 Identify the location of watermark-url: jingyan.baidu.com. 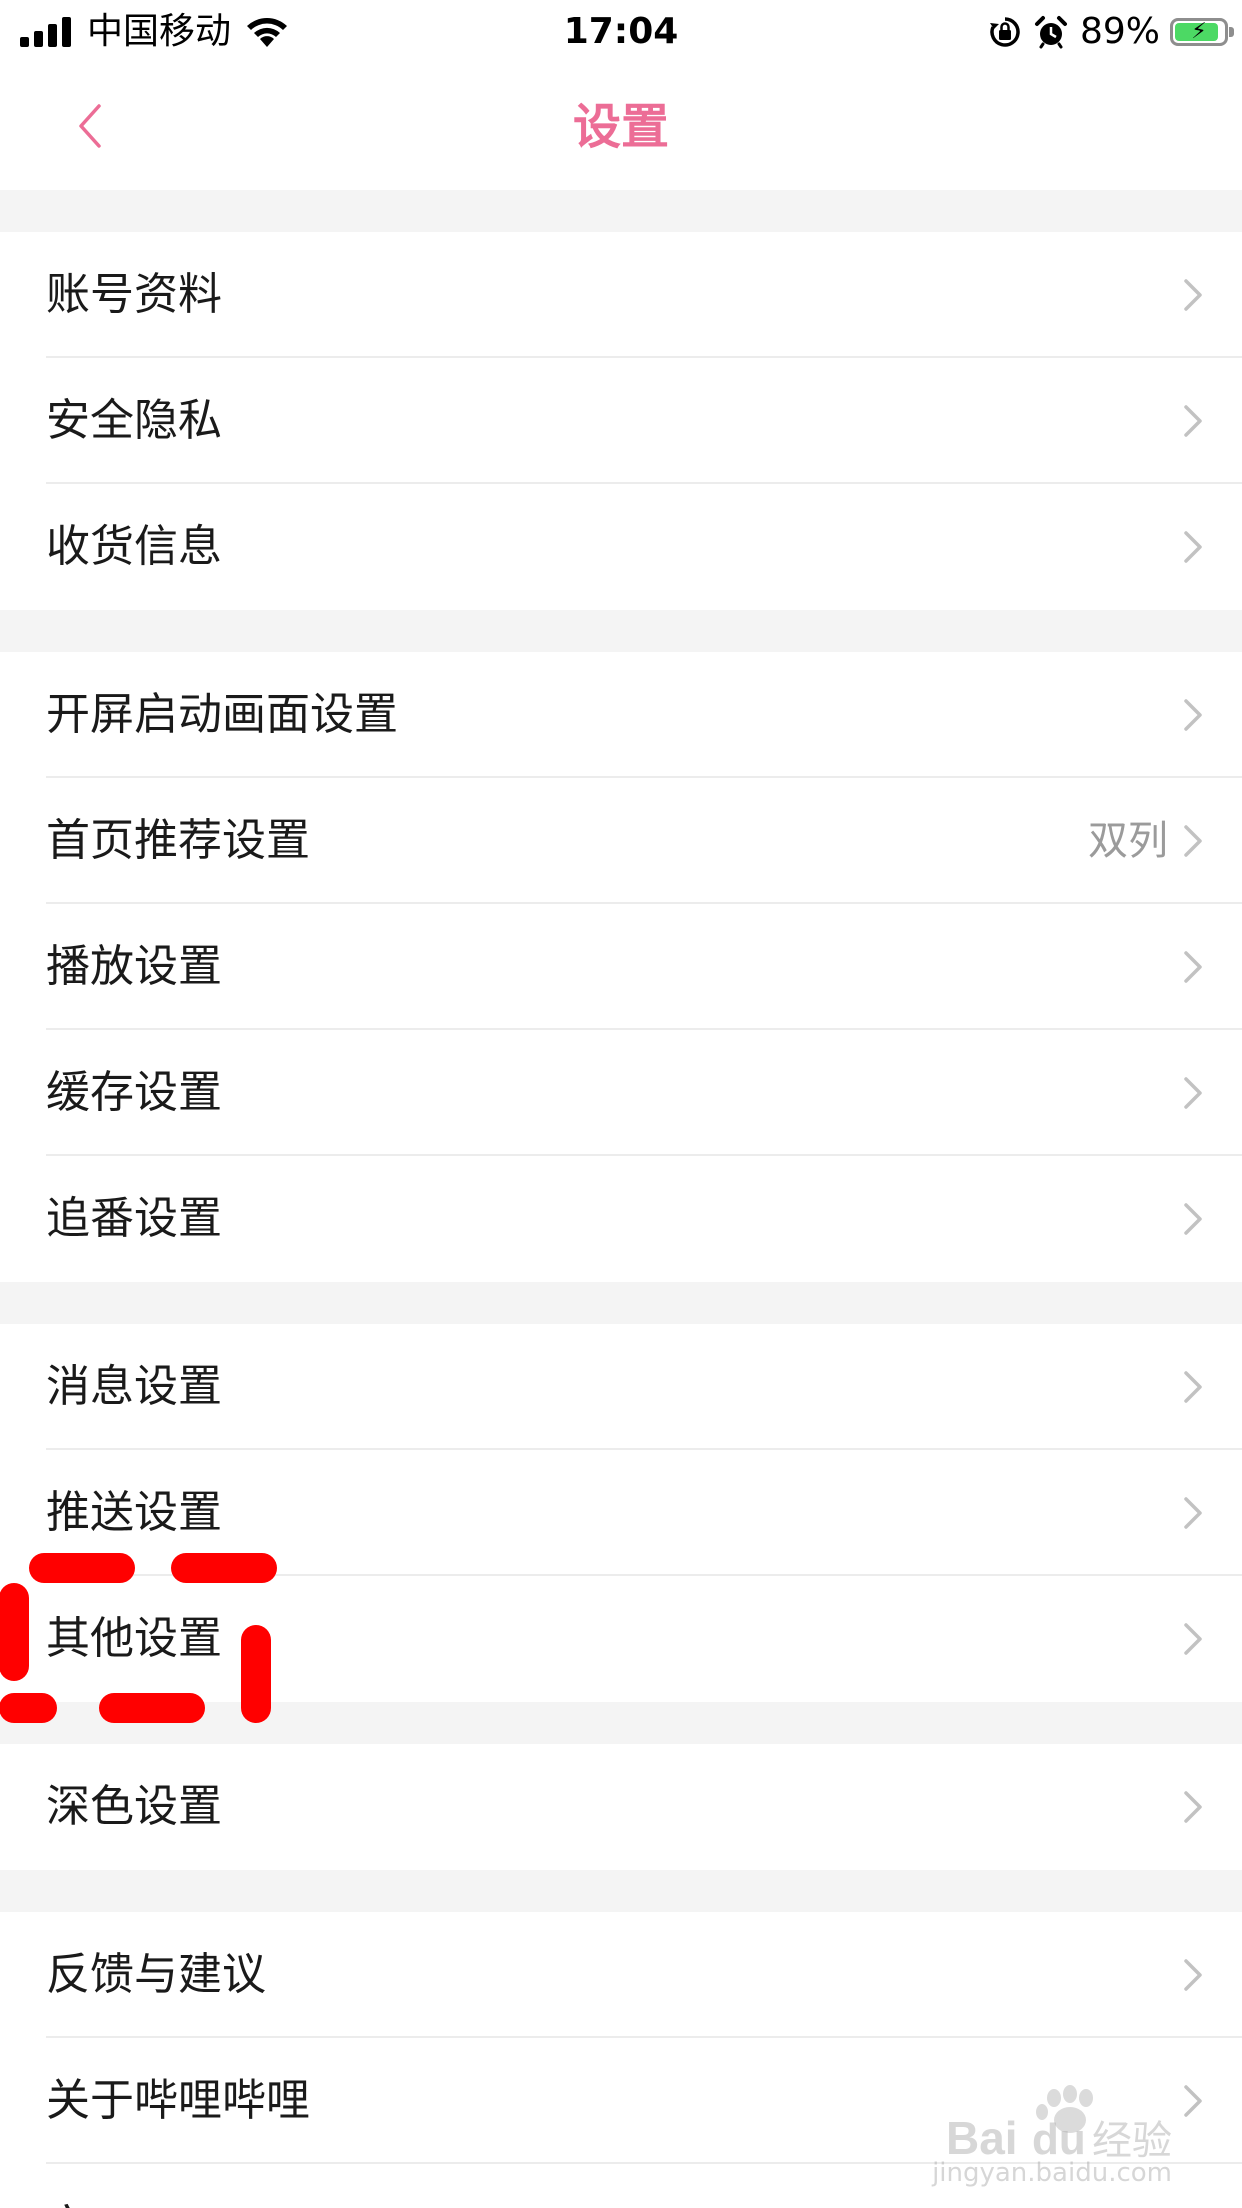
(1052, 2173).